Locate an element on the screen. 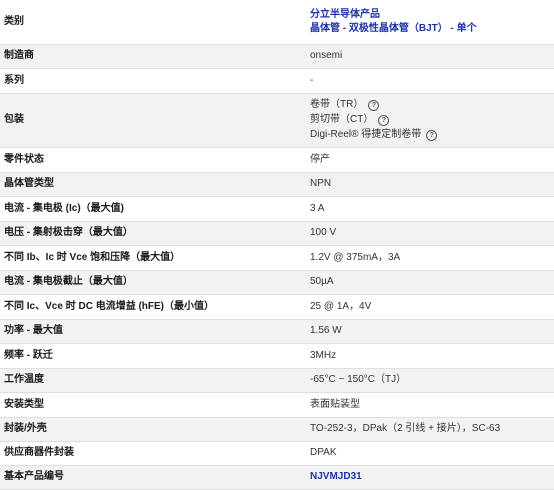  attr-value-mounting-type: 表面贴装型 is located at coordinates (335, 404).